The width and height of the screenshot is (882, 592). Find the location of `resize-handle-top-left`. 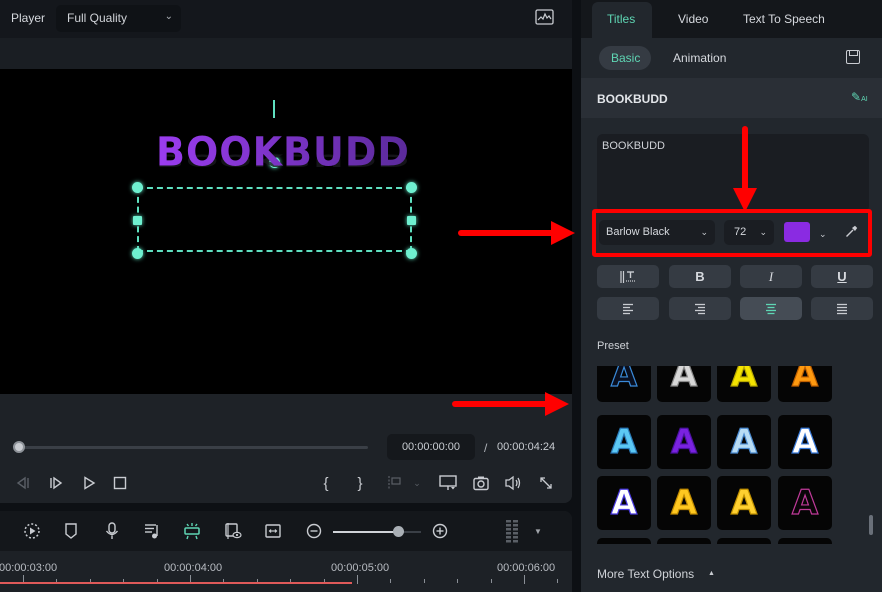

resize-handle-top-left is located at coordinates (137, 187).